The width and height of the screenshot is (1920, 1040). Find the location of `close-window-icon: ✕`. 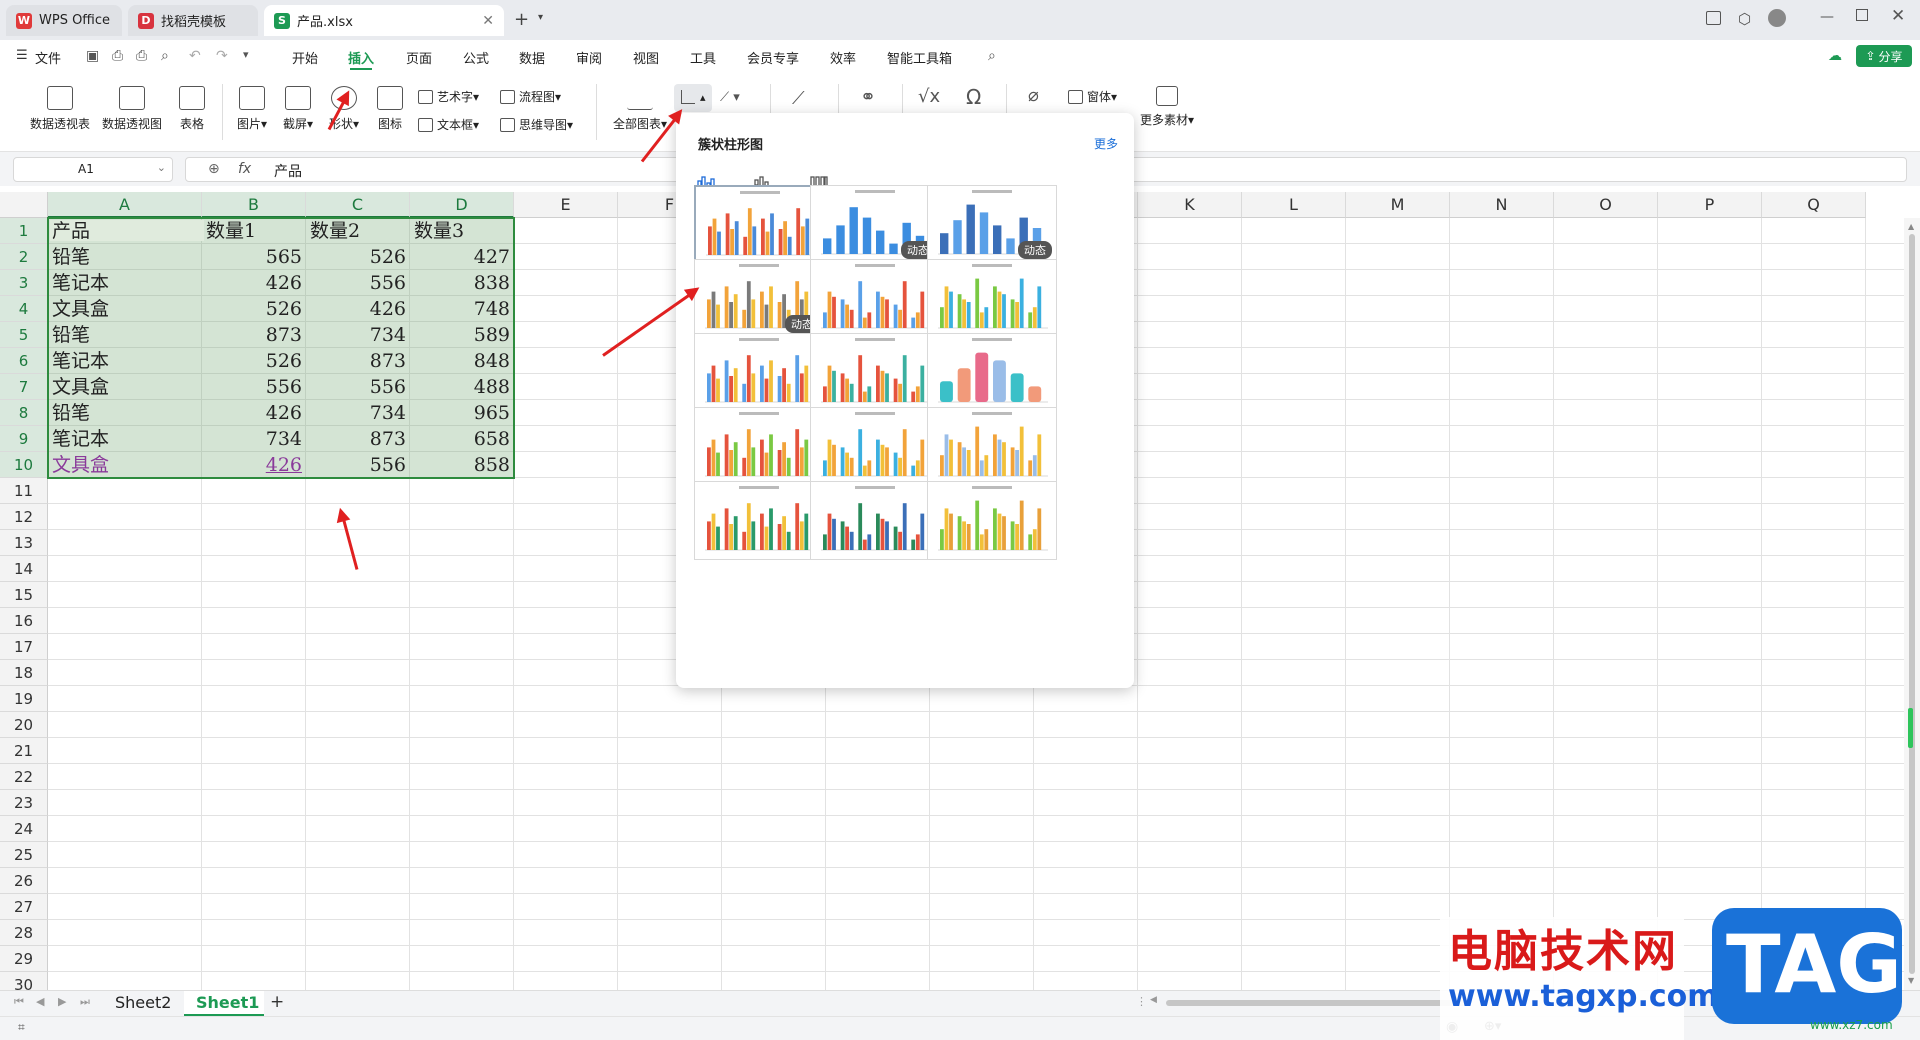

close-window-icon: ✕ is located at coordinates (1898, 16).